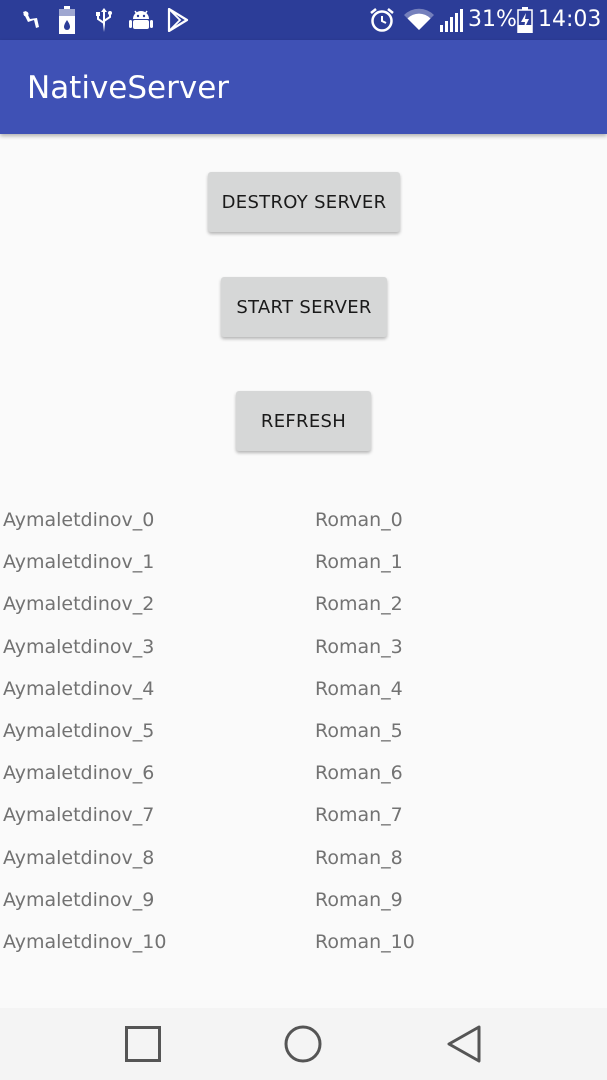 The width and height of the screenshot is (607, 1080). Describe the element at coordinates (359, 646) in the screenshot. I see `list-item-firstname: Roman_3` at that location.